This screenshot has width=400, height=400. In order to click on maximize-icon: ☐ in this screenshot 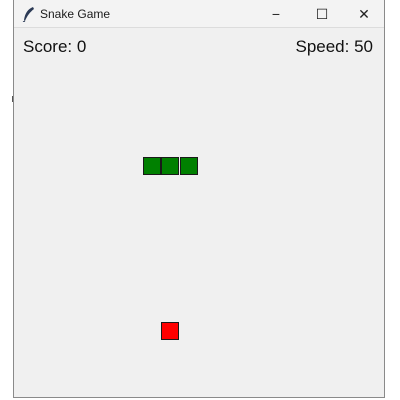, I will do `click(322, 13)`.